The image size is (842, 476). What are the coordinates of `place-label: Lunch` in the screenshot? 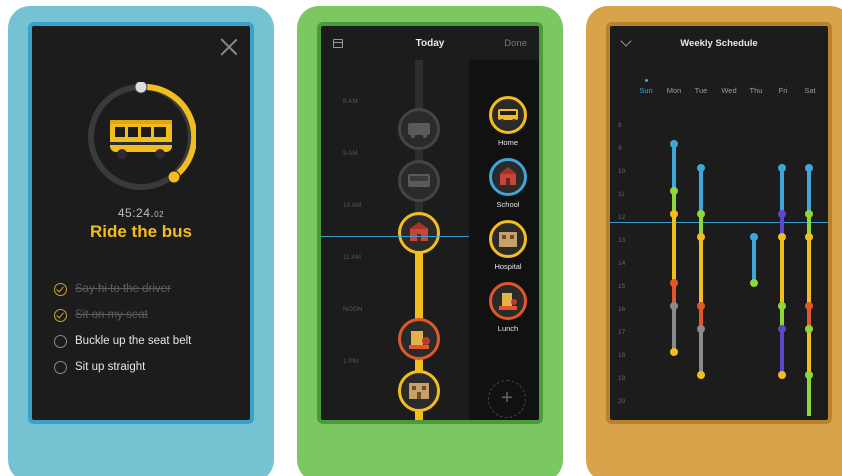 It's located at (508, 328).